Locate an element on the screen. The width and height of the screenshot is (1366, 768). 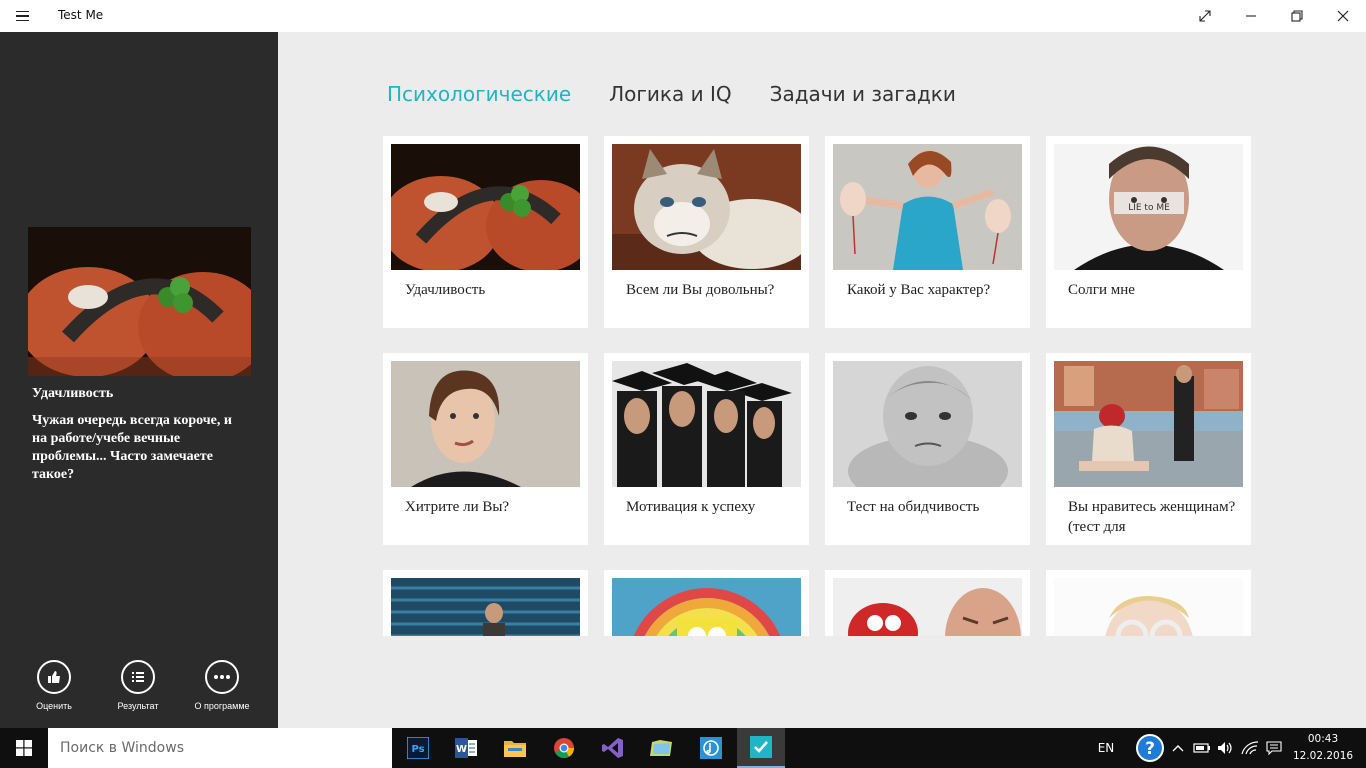
svg-text: Ps is located at coordinates (417, 749).